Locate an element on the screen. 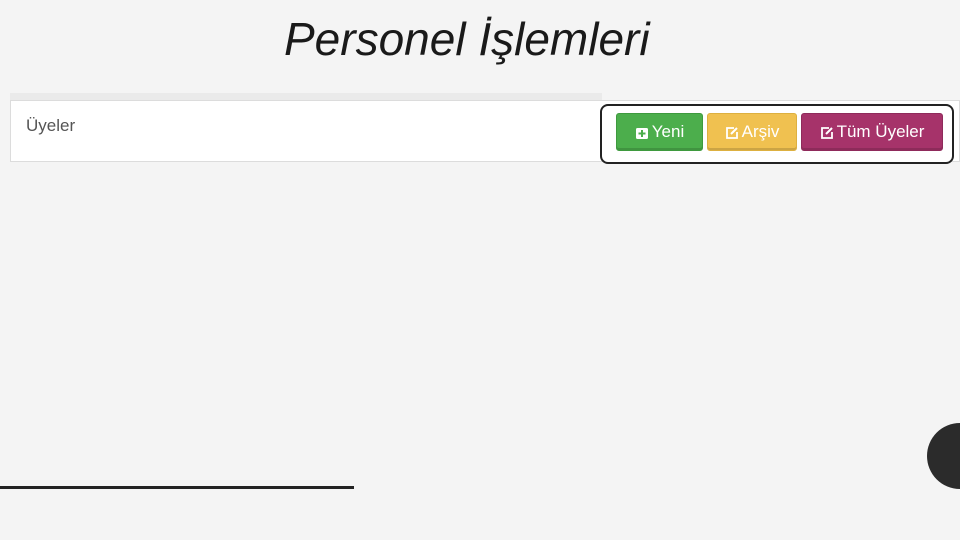 This screenshot has width=960, height=540. plus-square-icon is located at coordinates (642, 132).